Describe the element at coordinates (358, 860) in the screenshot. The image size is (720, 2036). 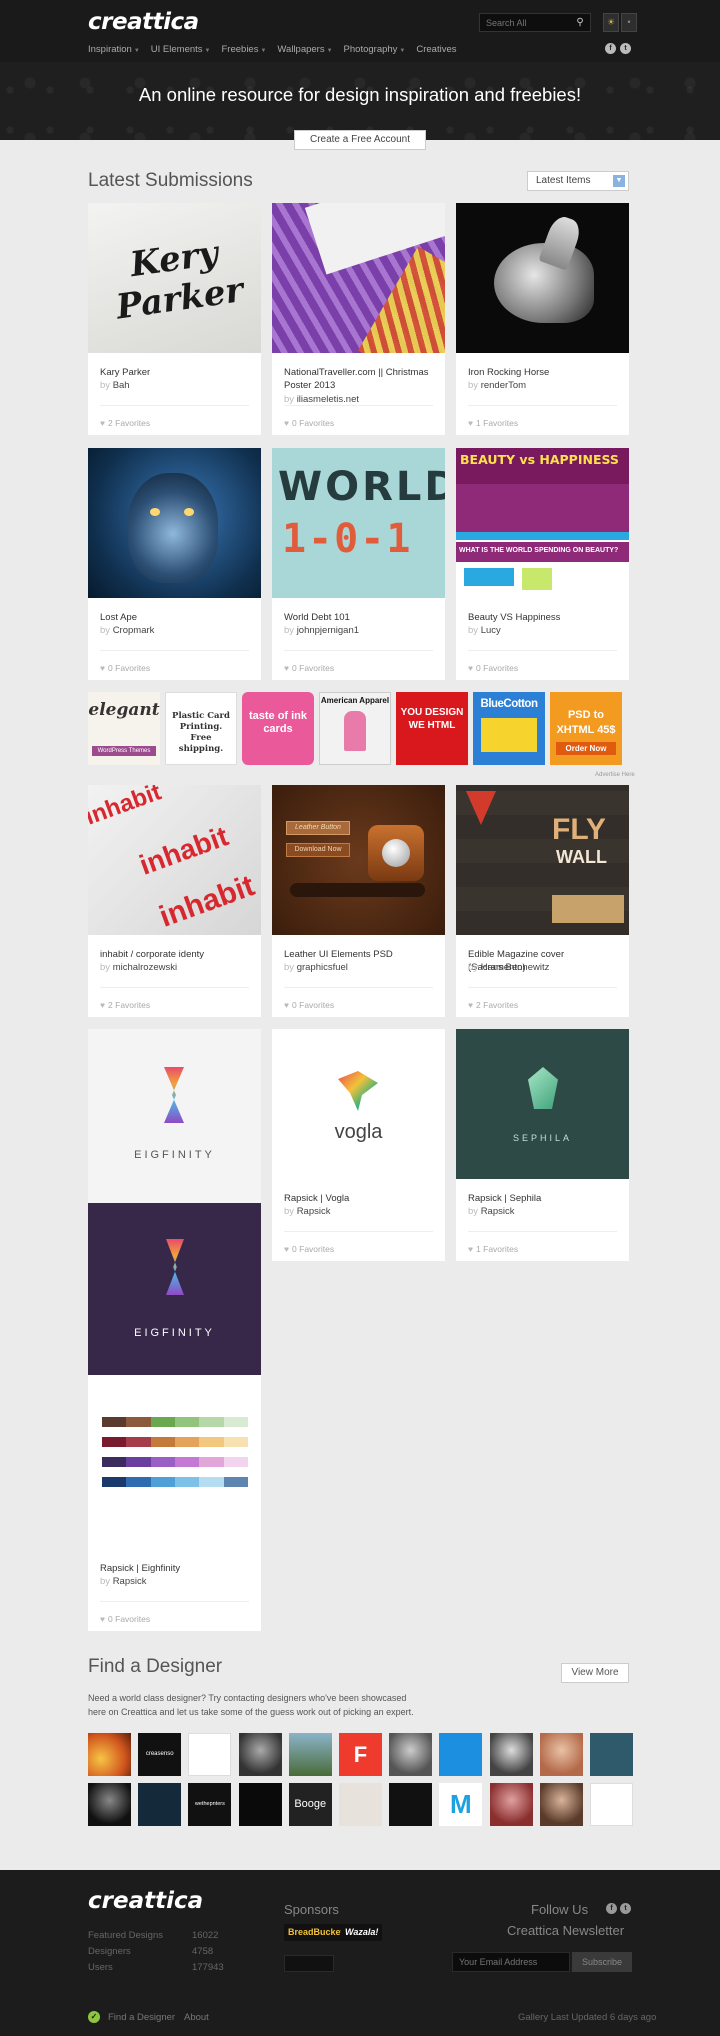
I see `card-thumbnail: Leather Button Download Now` at that location.